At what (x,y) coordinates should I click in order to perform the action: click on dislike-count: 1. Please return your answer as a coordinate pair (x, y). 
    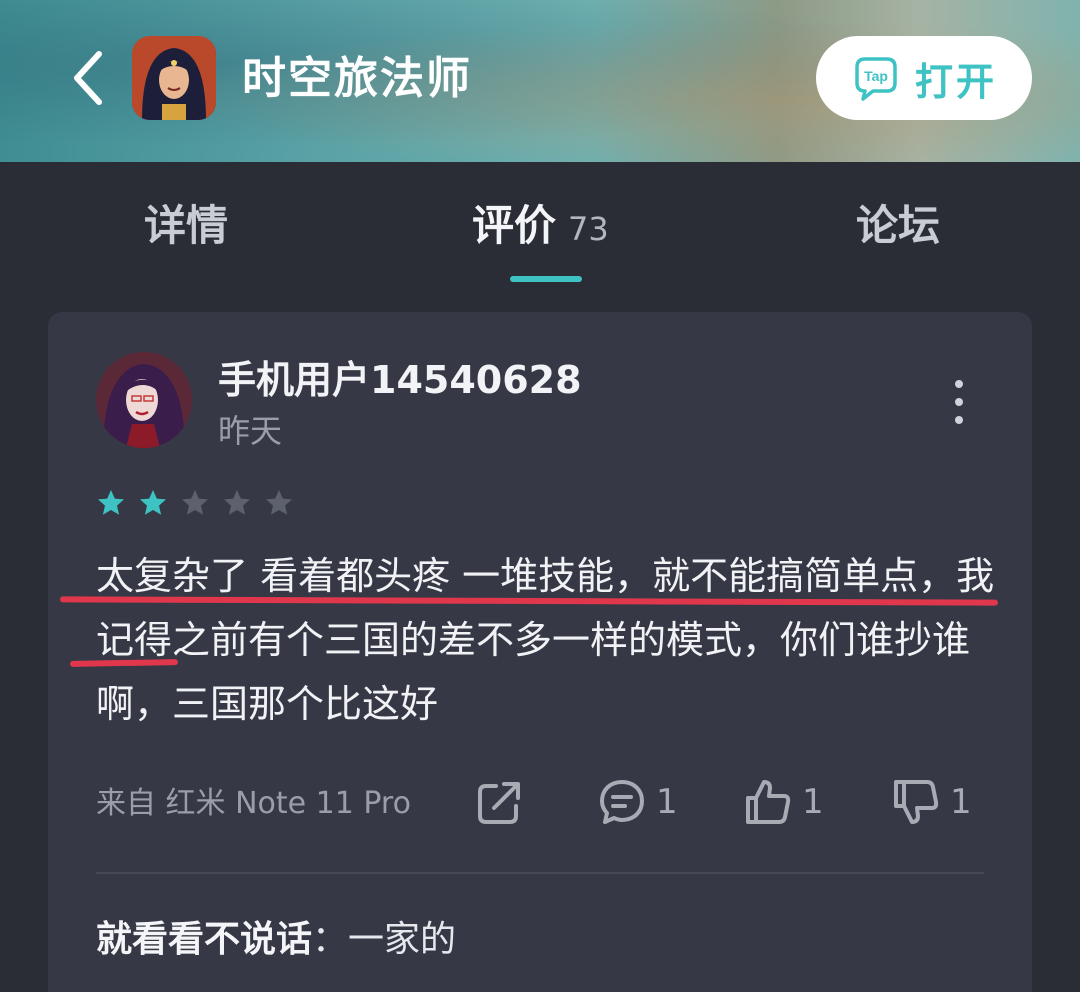
    Looking at the image, I should click on (961, 802).